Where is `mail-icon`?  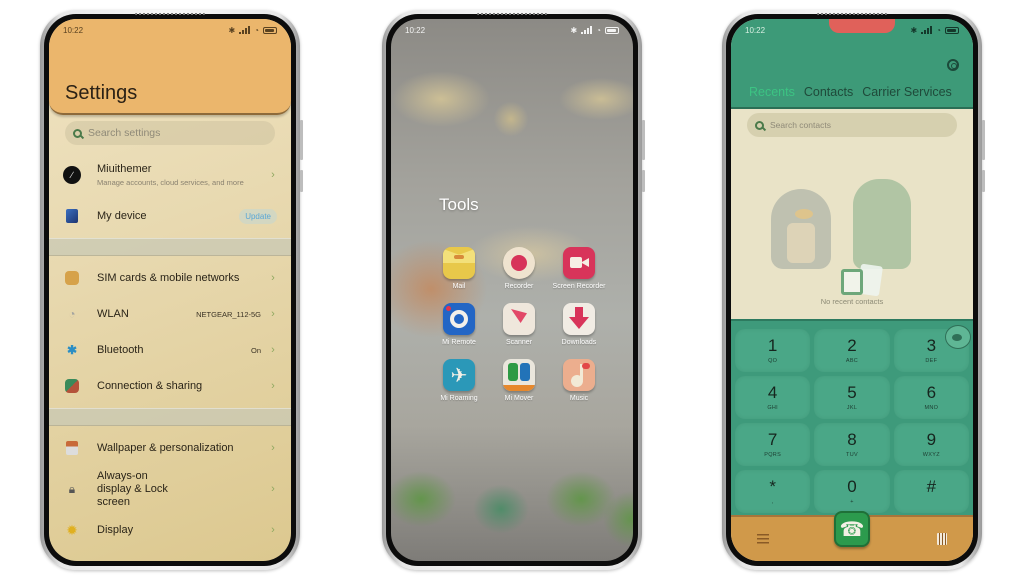 mail-icon is located at coordinates (459, 263).